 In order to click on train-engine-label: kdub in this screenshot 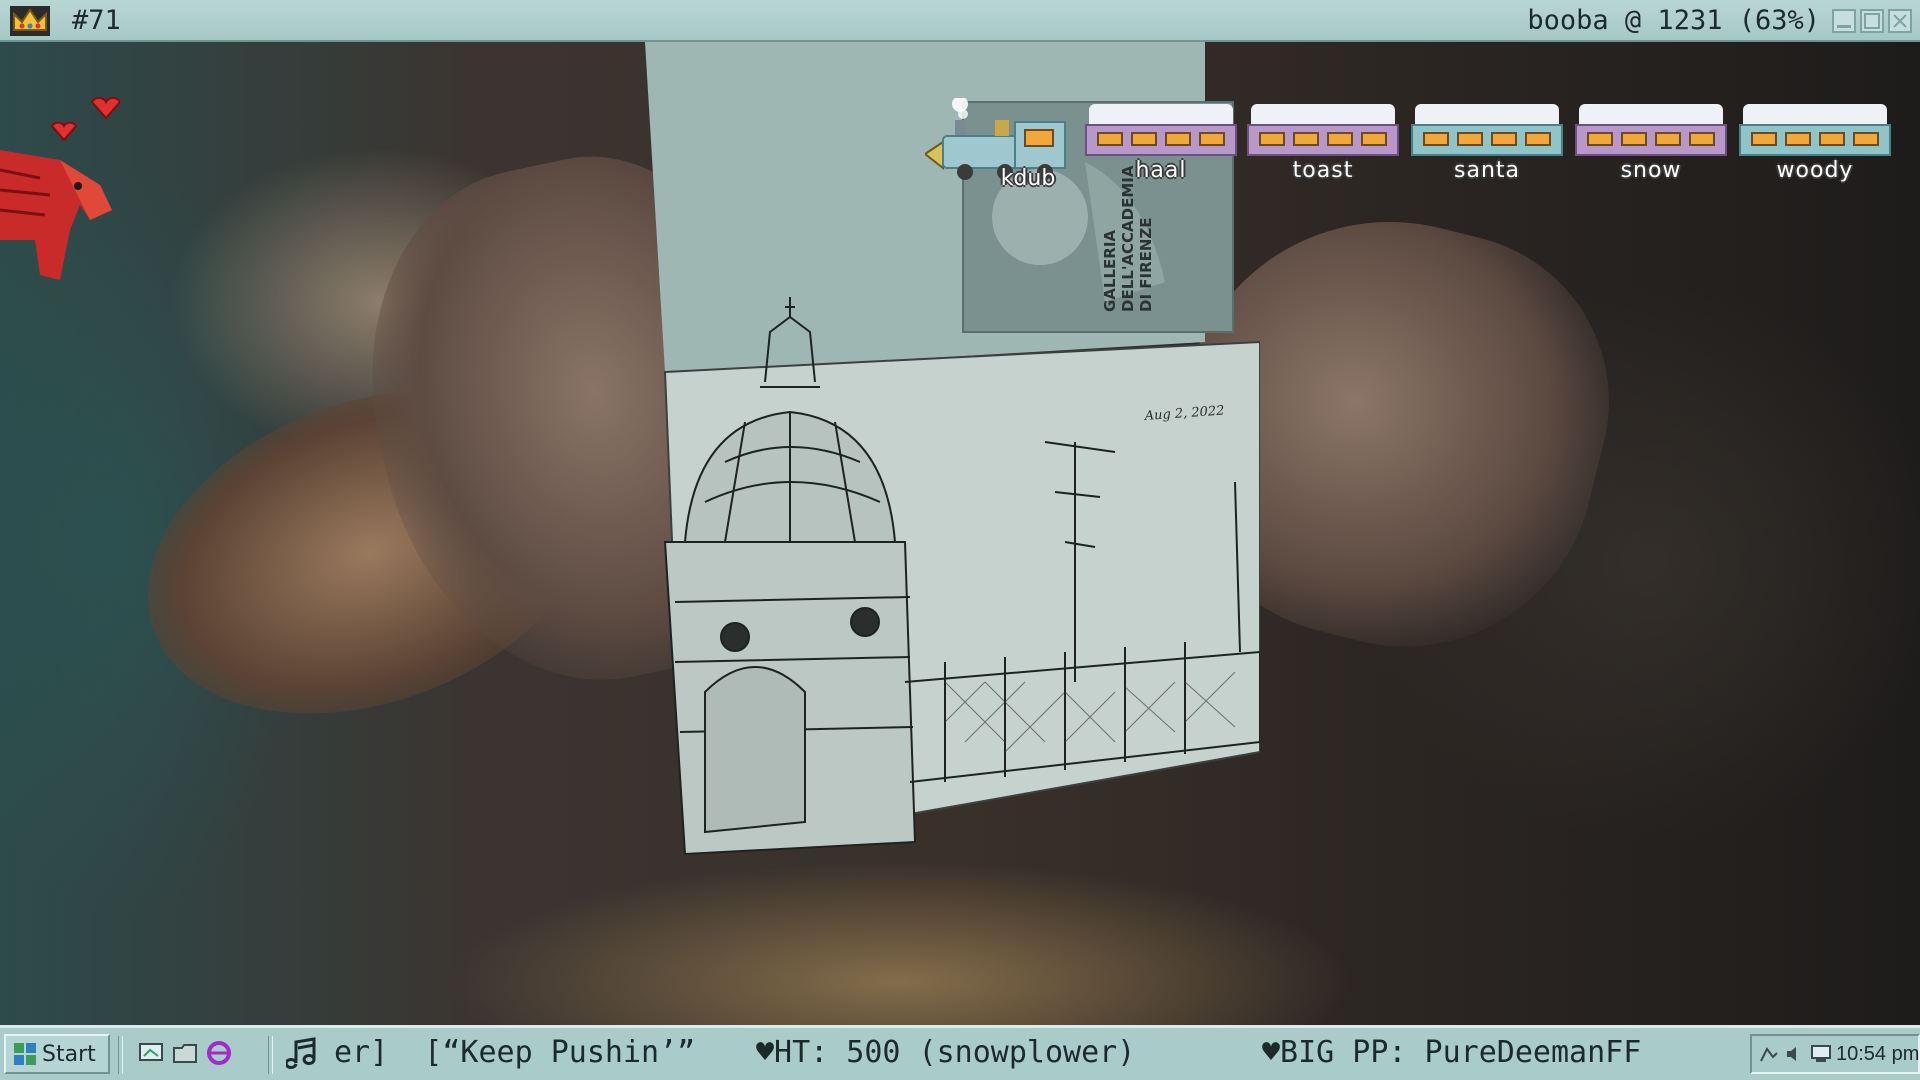, I will do `click(1028, 178)`.